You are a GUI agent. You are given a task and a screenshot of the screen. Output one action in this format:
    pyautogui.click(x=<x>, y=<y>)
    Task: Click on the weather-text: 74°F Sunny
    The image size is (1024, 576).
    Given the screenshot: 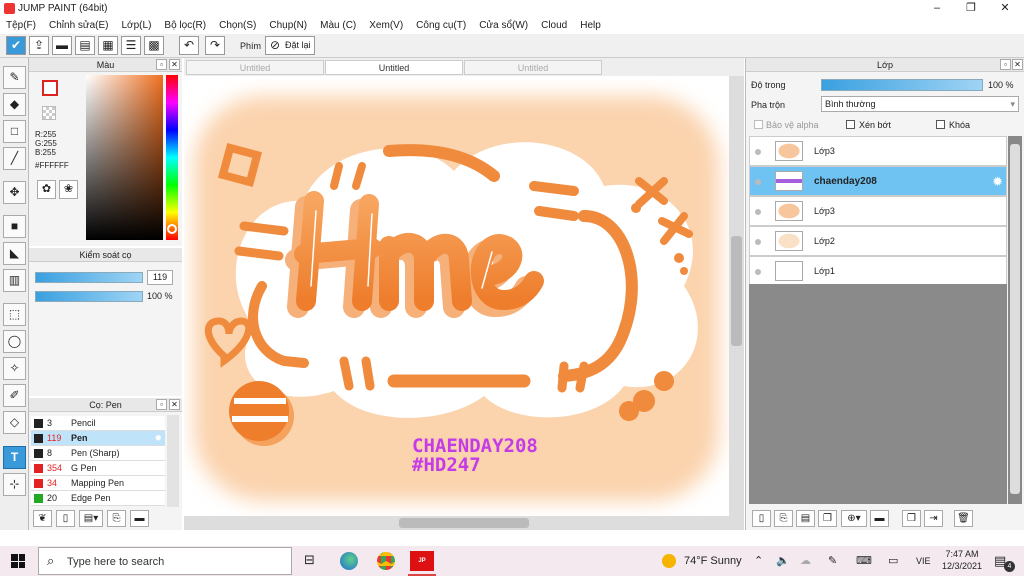 What is the action you would take?
    pyautogui.click(x=713, y=561)
    